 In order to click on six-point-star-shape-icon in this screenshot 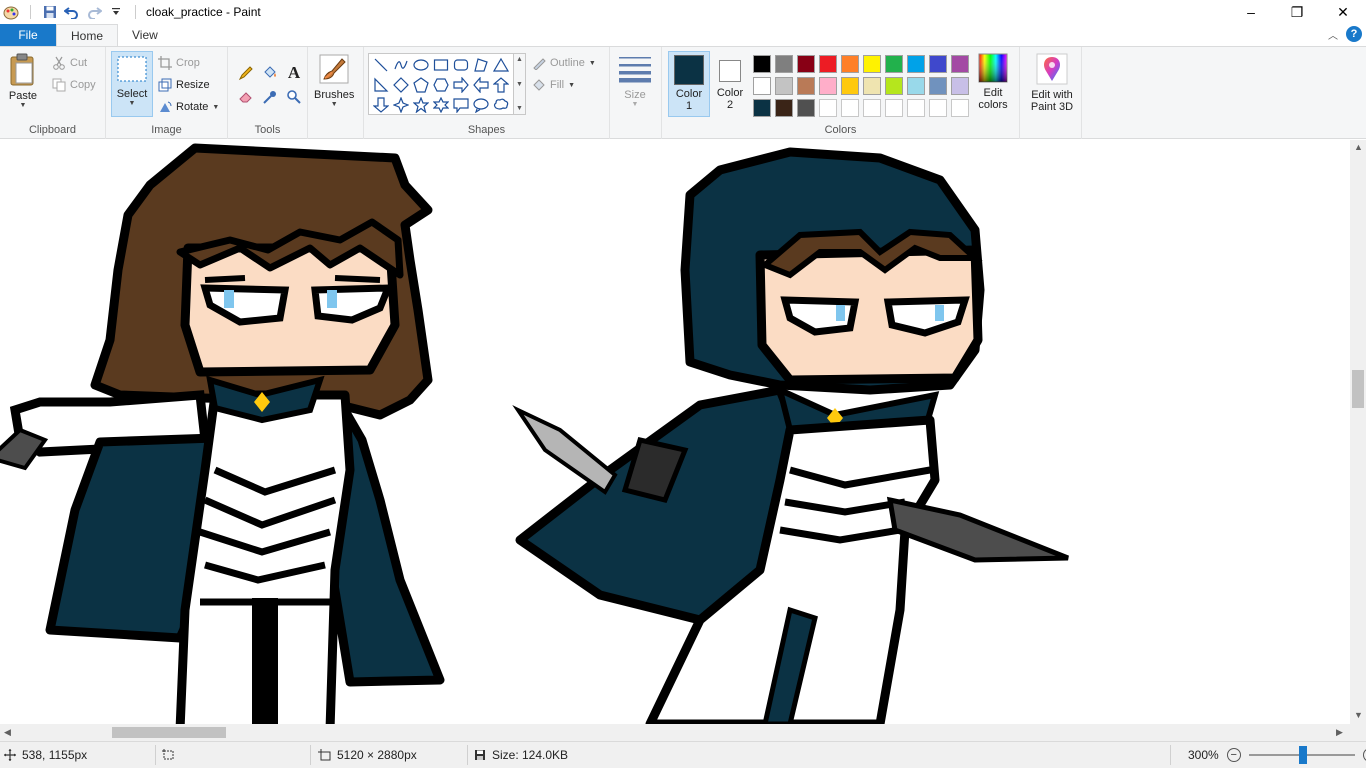, I will do `click(441, 105)`.